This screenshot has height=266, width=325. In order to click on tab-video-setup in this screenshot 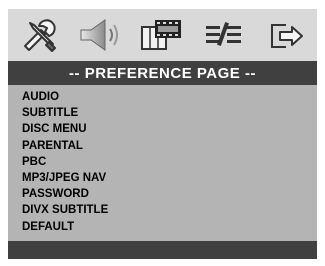, I will do `click(162, 35)`.